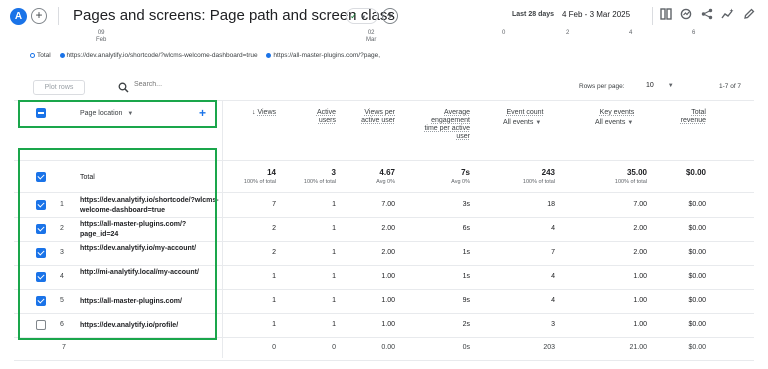 This screenshot has width=768, height=369. I want to click on legend-item: https://all-master-plugins.com/?page,, so click(323, 55).